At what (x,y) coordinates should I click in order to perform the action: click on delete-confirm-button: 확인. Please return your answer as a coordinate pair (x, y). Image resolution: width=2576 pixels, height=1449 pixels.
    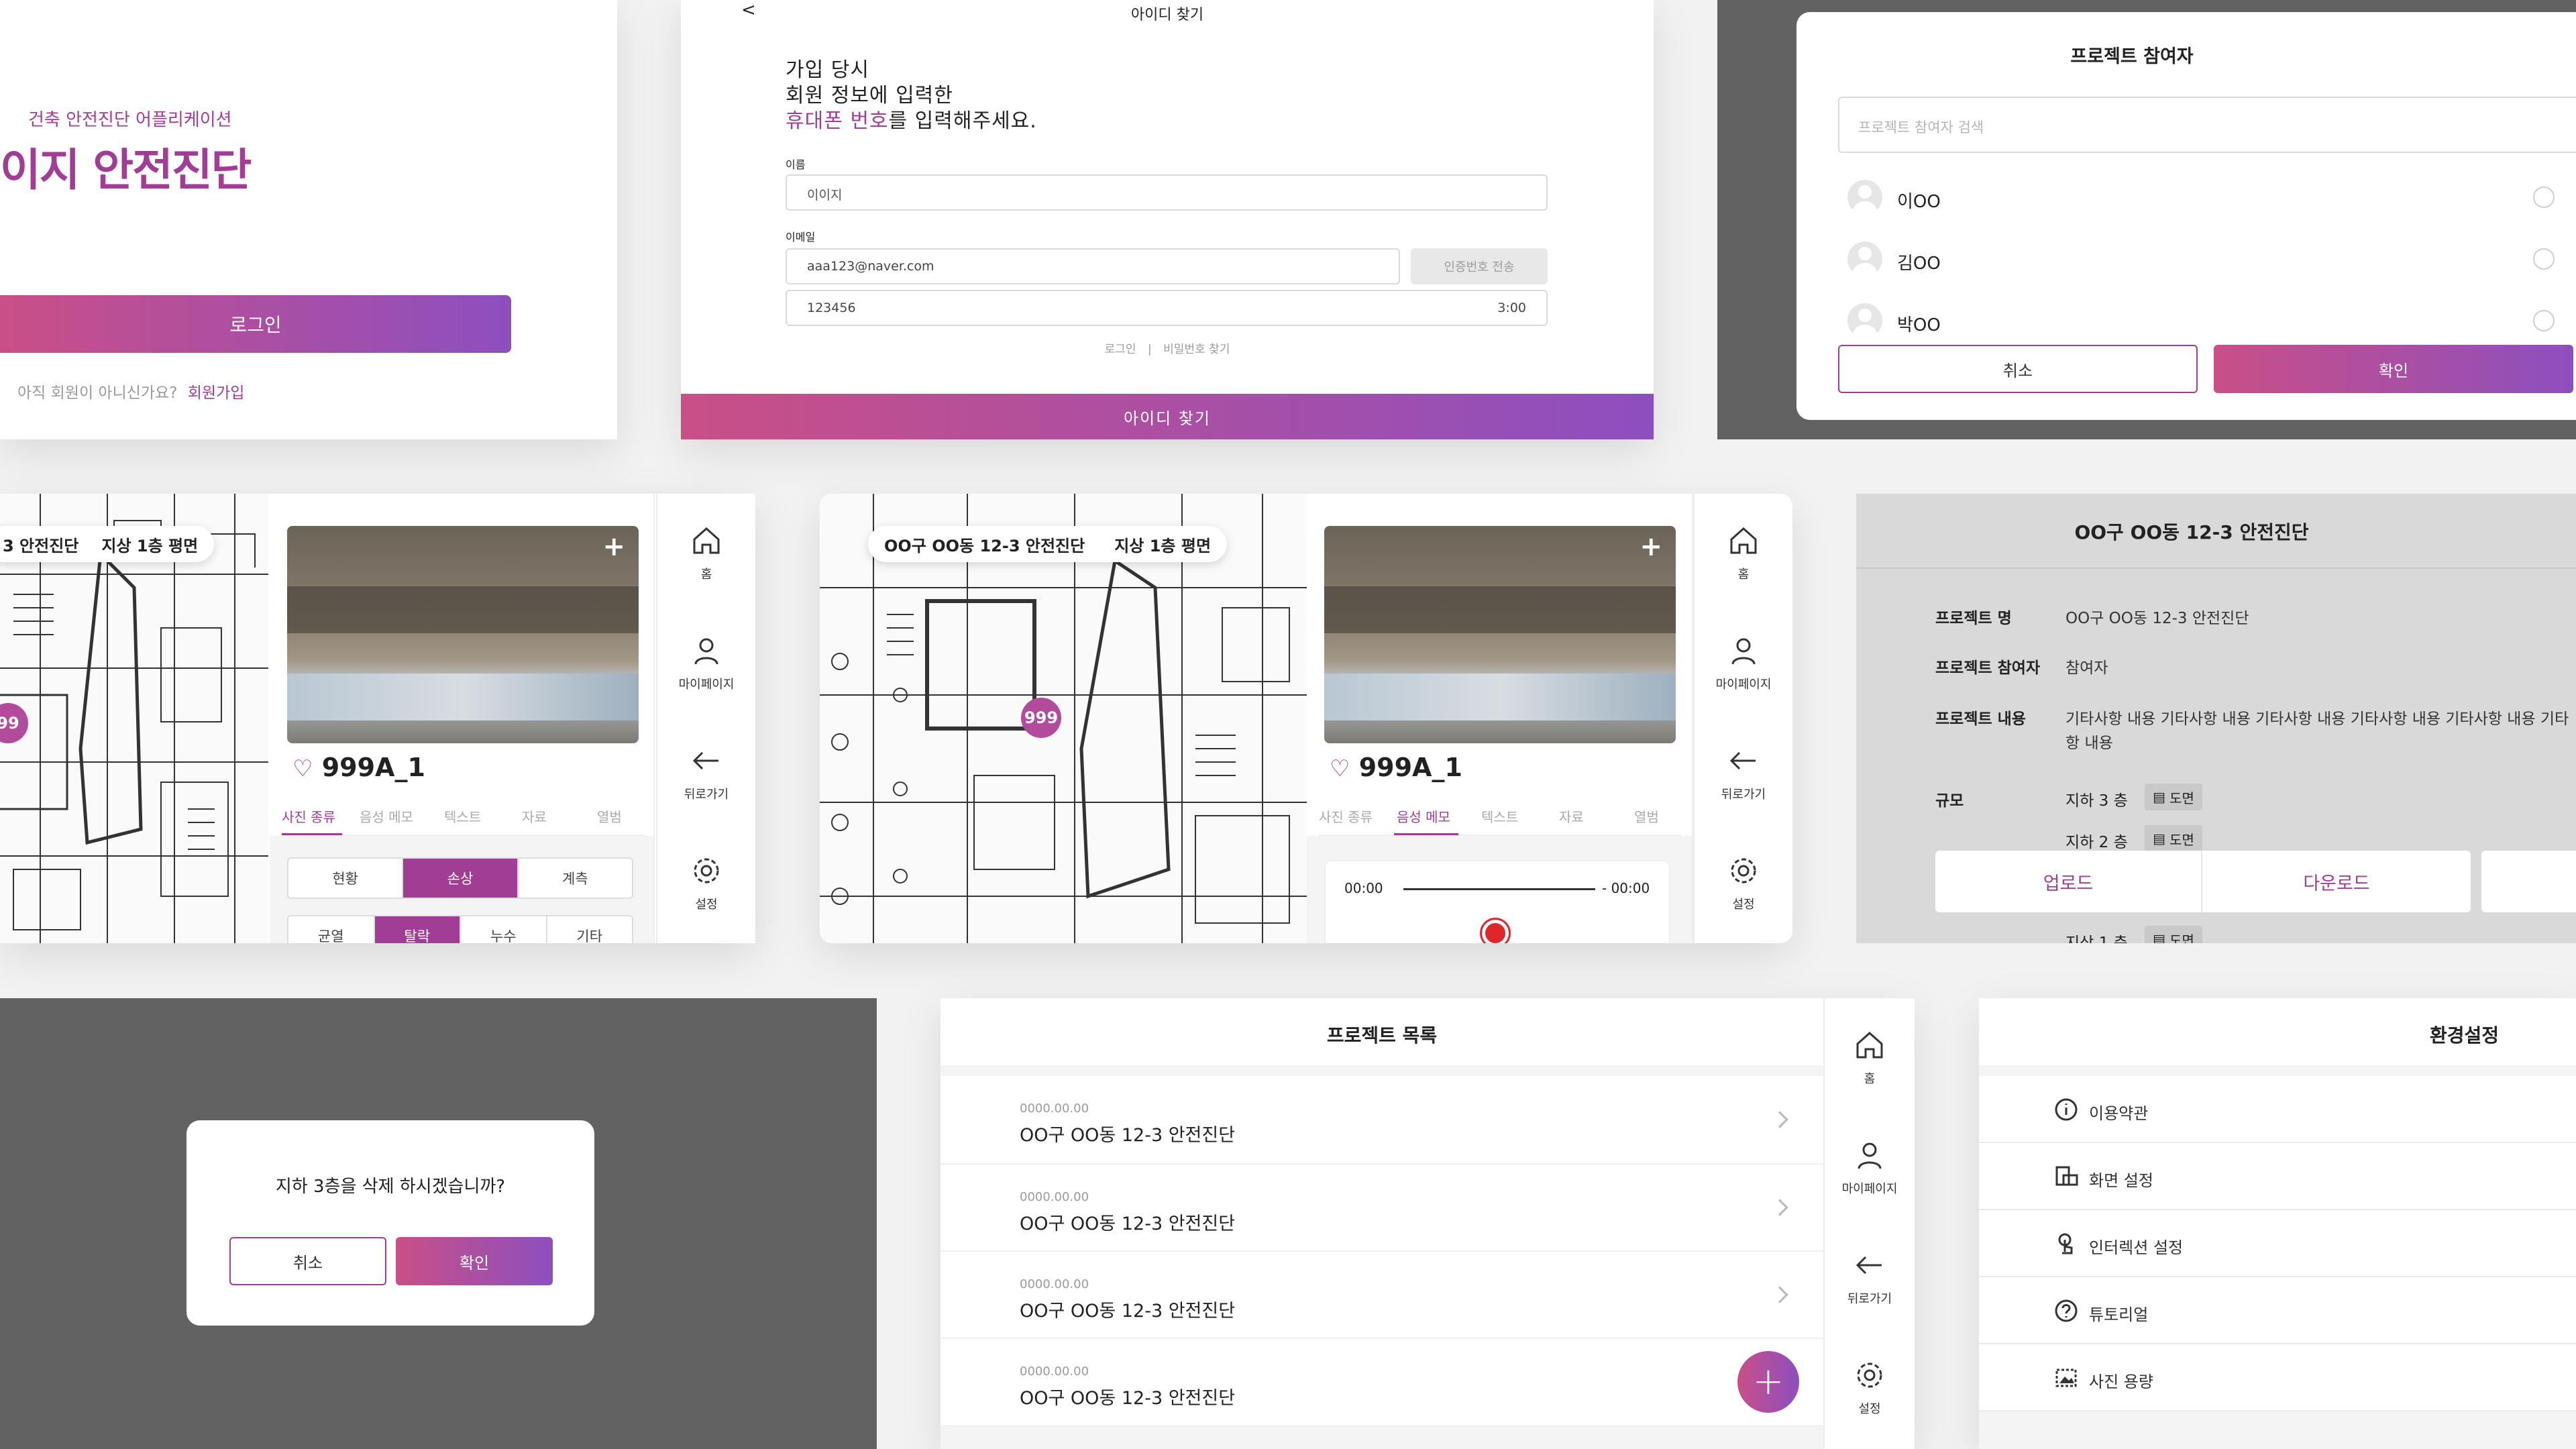
    Looking at the image, I should click on (474, 1261).